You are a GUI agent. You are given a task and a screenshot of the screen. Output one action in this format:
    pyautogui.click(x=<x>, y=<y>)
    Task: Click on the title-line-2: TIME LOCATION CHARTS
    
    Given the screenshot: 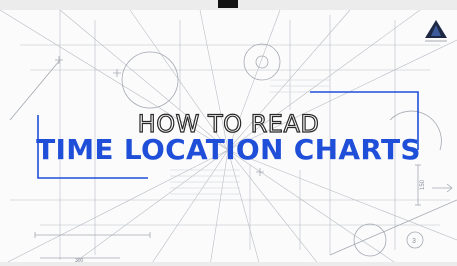 What is the action you would take?
    pyautogui.click(x=228, y=149)
    